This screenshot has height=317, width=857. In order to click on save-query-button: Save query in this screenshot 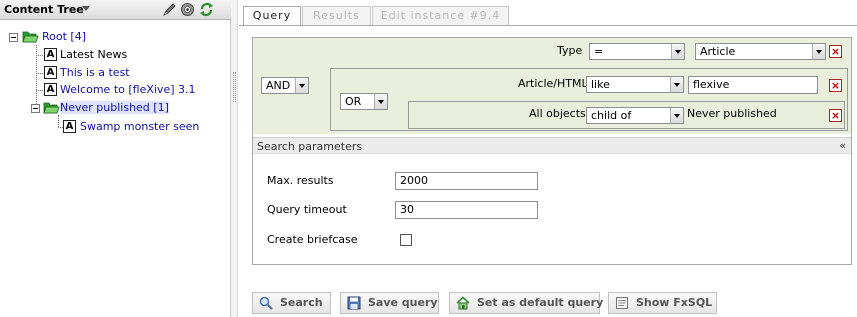, I will do `click(389, 303)`.